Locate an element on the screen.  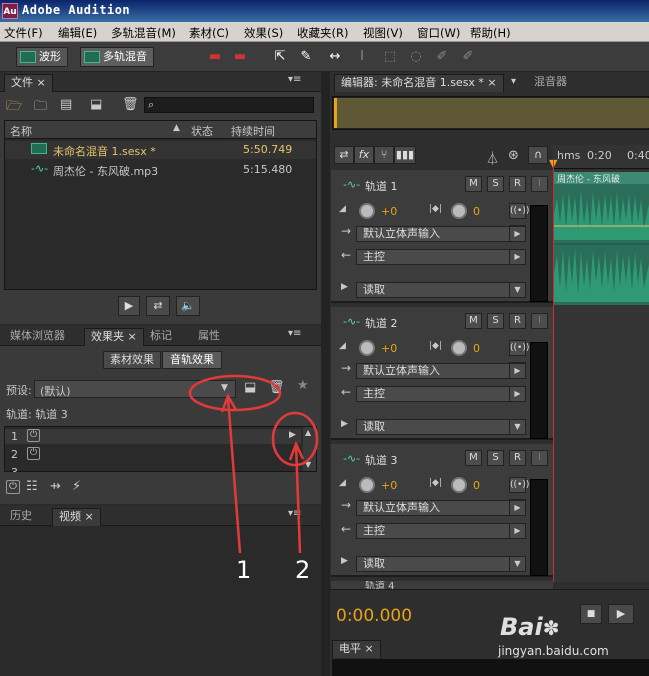
save-preset-icon: ⬓ is located at coordinates (250, 387).